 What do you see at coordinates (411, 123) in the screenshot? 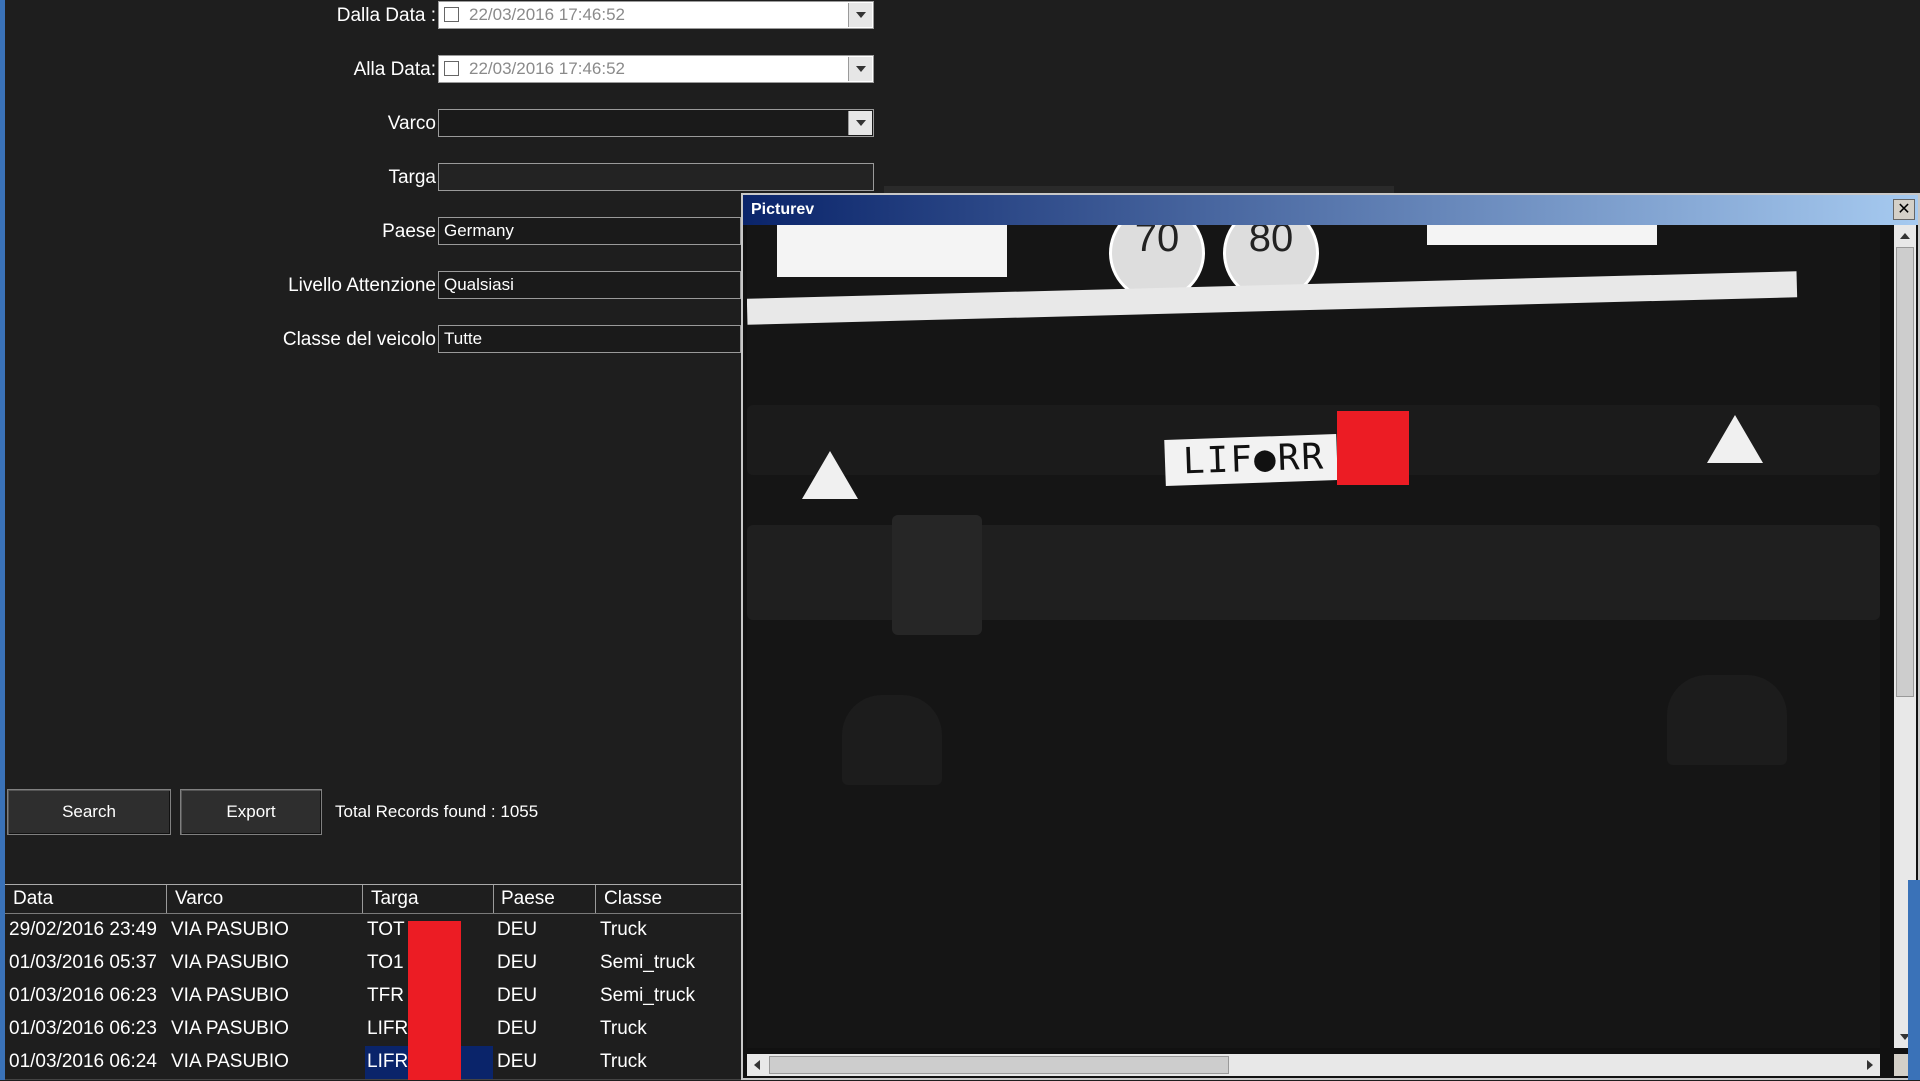
I see `varco-label: Varco` at bounding box center [411, 123].